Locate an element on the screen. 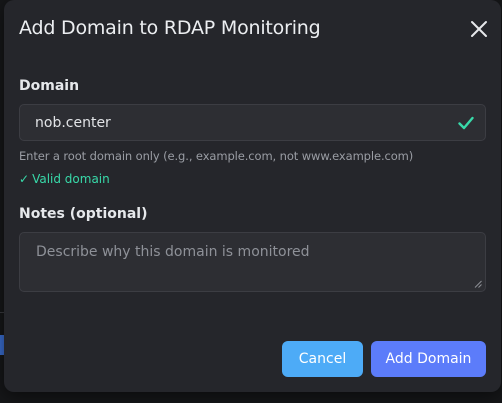  resize-handle-icon is located at coordinates (478, 284).